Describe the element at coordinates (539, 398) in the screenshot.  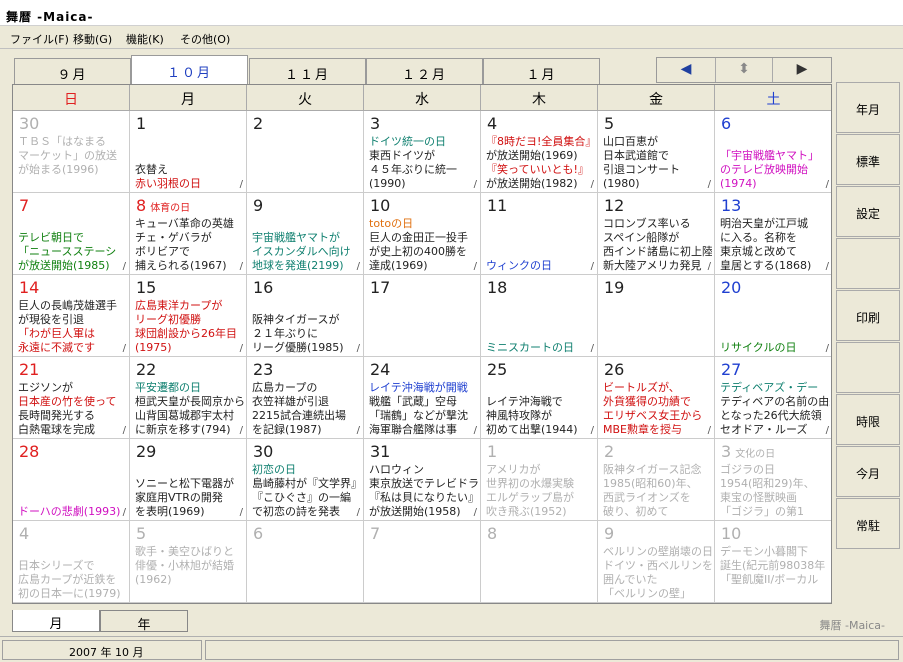
I see `day-cell: 25 レイテ沖海戦で 神風特攻隊が 初めて出撃(1944) /` at that location.